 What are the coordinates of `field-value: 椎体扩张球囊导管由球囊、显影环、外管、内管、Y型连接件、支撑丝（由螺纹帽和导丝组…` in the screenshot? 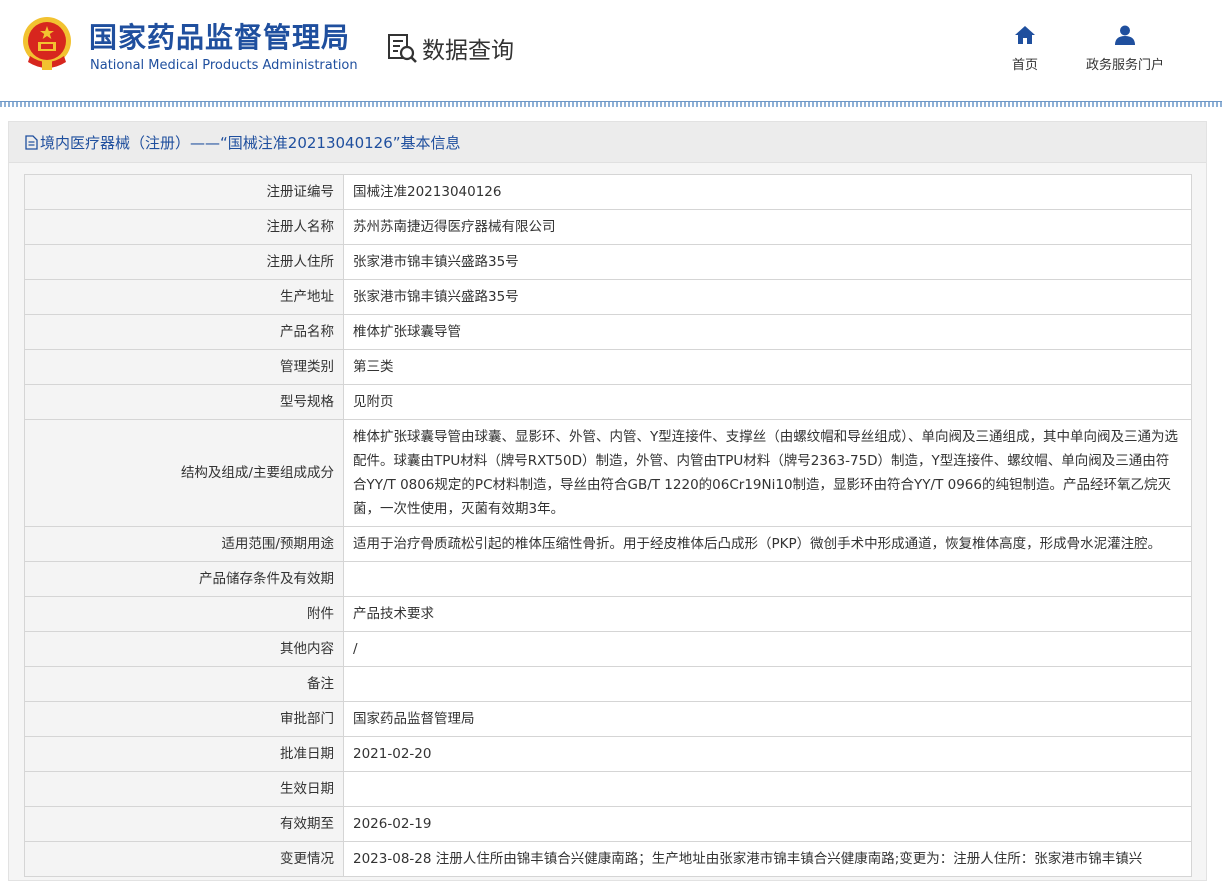 It's located at (767, 473).